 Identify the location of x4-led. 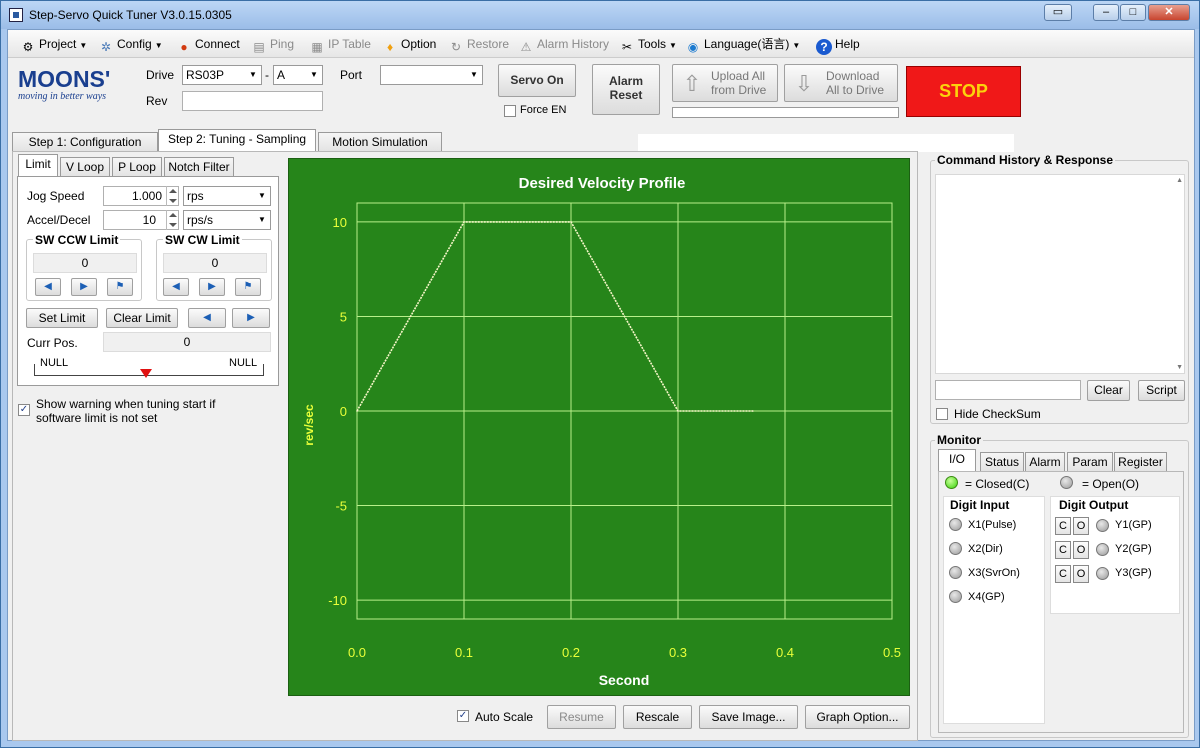
(955, 596).